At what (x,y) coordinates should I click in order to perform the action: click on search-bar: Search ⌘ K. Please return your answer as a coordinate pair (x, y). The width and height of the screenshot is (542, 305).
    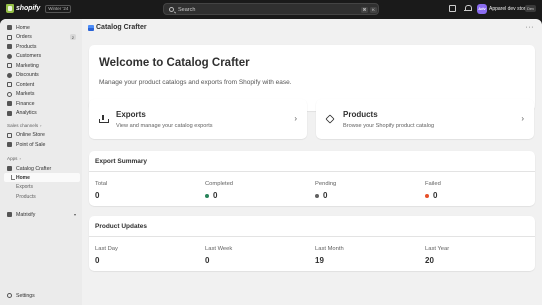
    Looking at the image, I should click on (271, 9).